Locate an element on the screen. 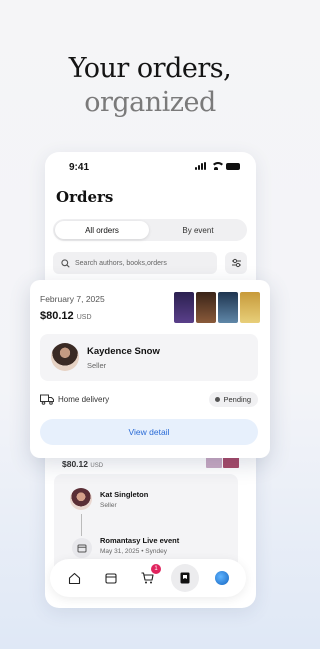 The width and height of the screenshot is (320, 649). order2-event-meta: May 31, 2025 • Syndey is located at coordinates (133, 551).